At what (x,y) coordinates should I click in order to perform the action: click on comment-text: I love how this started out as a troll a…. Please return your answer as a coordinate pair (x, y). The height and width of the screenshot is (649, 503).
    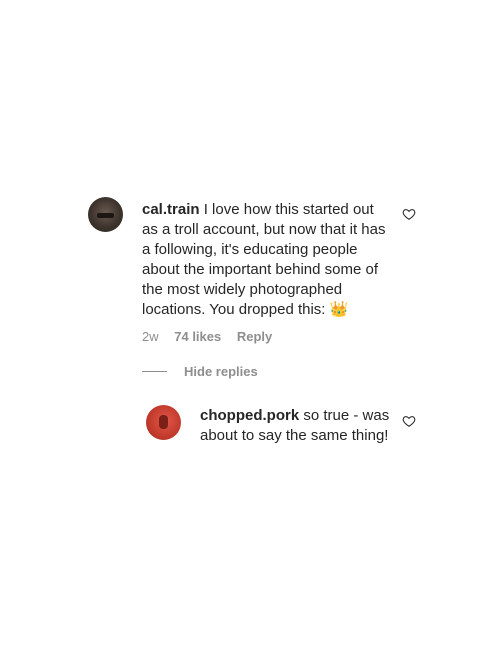
    Looking at the image, I should click on (264, 259).